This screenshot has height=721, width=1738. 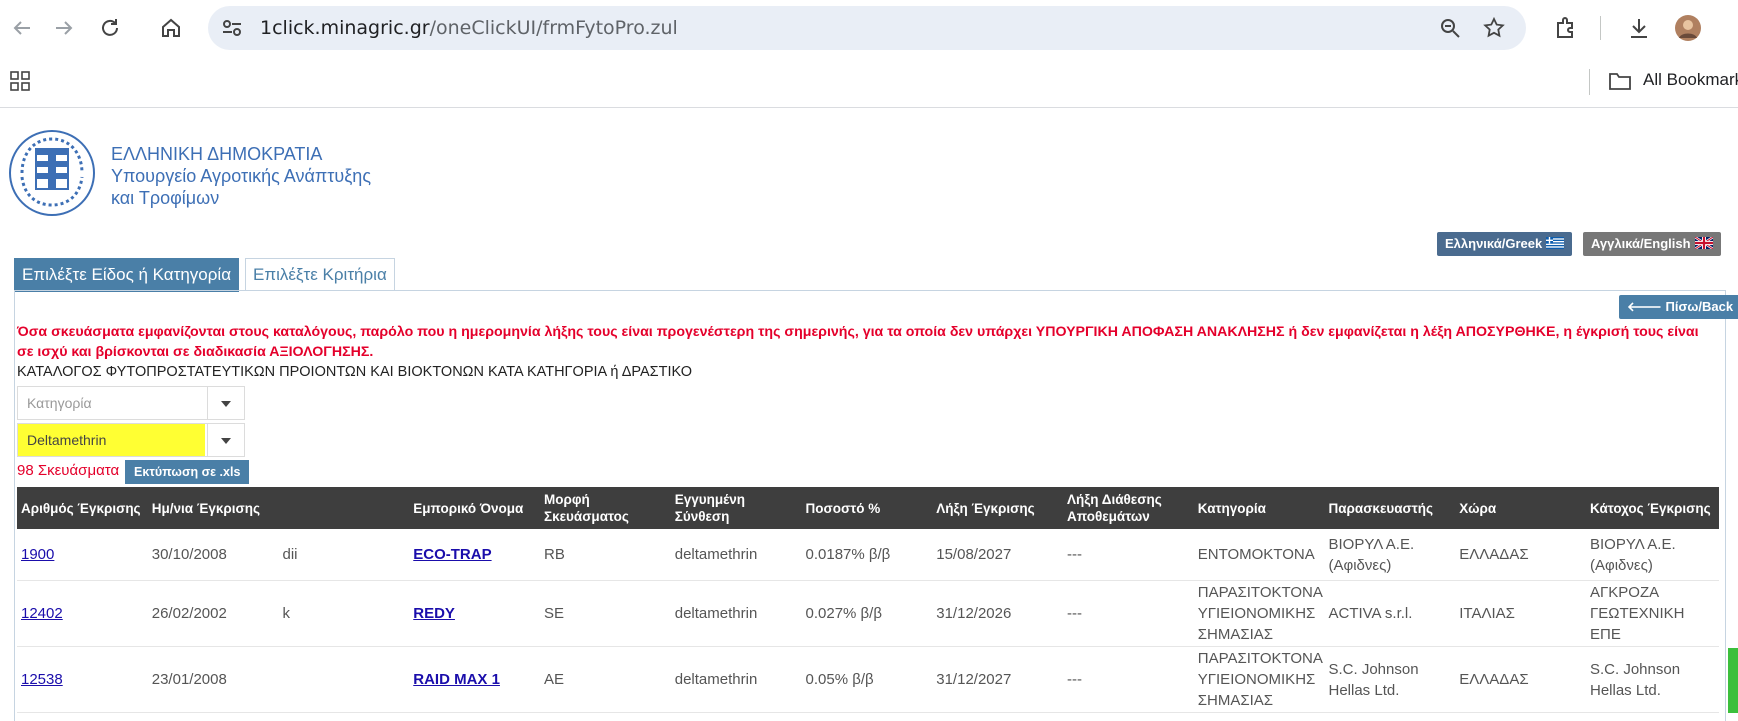 What do you see at coordinates (344, 555) in the screenshot?
I see `table-cell: dii` at bounding box center [344, 555].